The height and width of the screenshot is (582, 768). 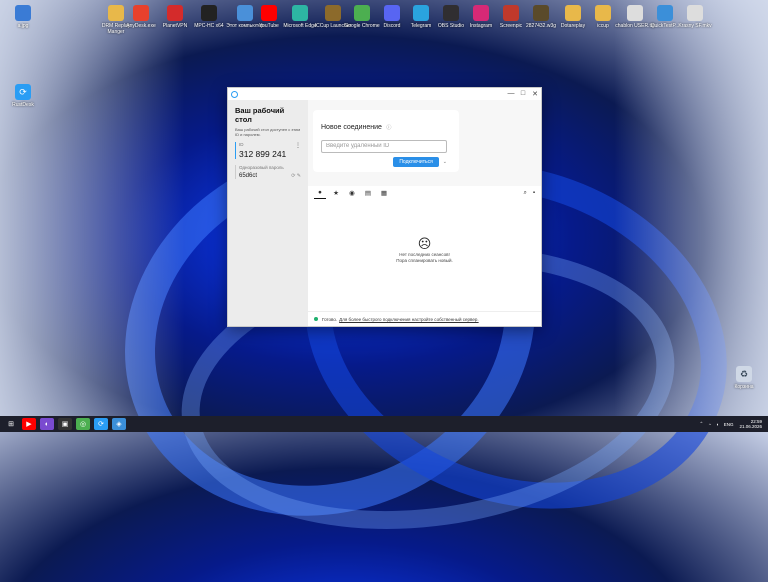 I want to click on warcraft-file-icon, so click(x=541, y=13).